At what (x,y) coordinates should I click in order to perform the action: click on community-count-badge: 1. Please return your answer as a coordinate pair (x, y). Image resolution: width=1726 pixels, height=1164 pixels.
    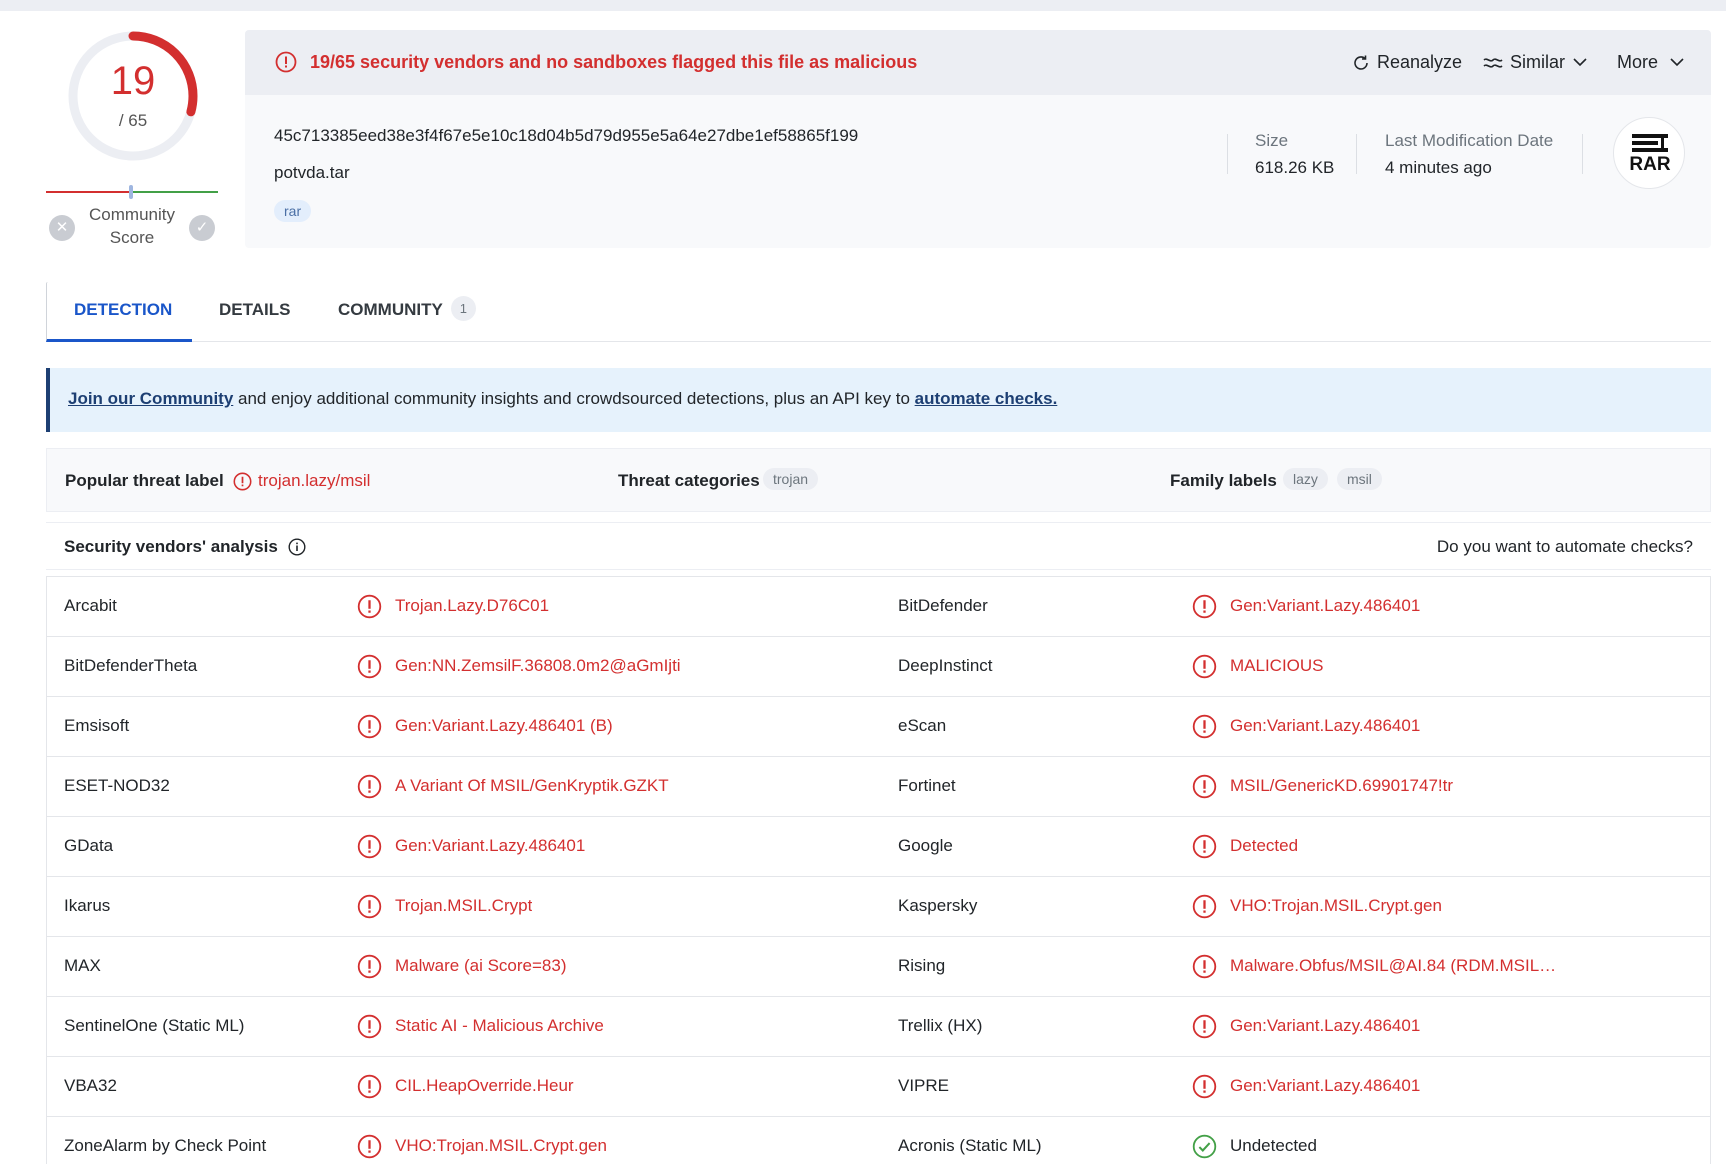
    Looking at the image, I should click on (463, 308).